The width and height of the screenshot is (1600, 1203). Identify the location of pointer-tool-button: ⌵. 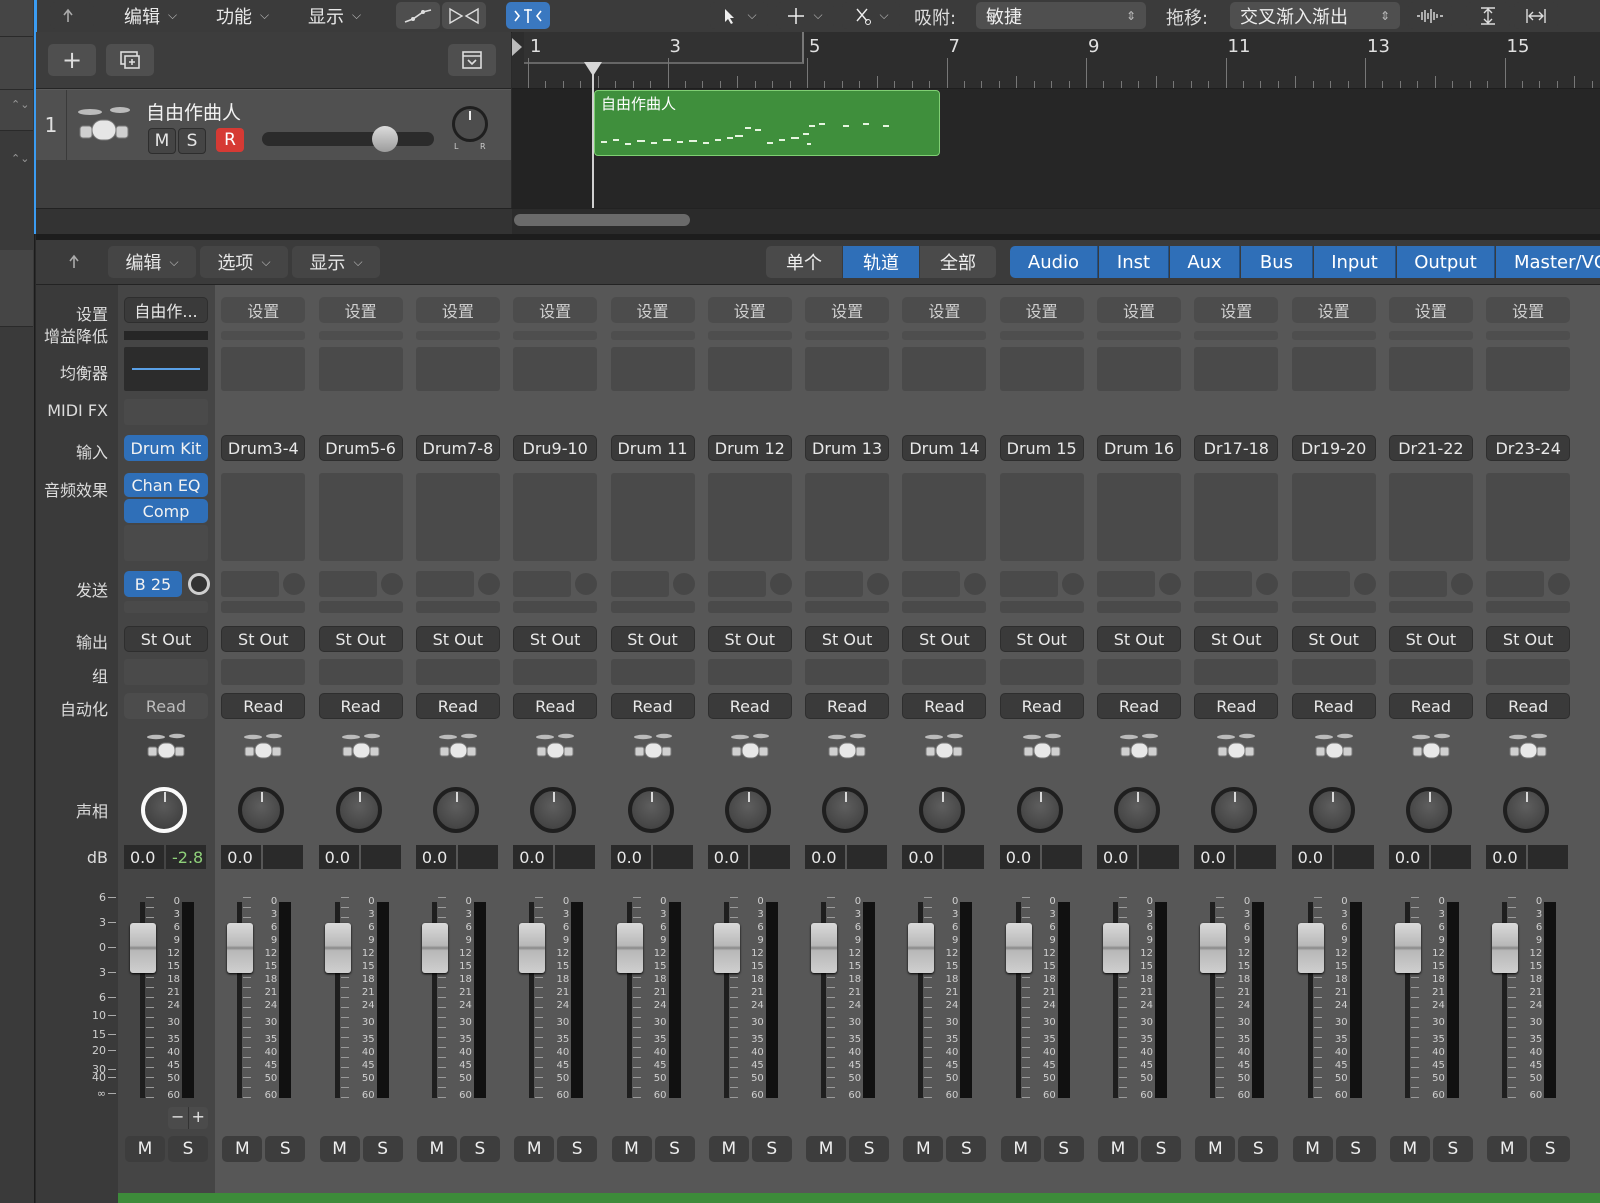
(739, 15).